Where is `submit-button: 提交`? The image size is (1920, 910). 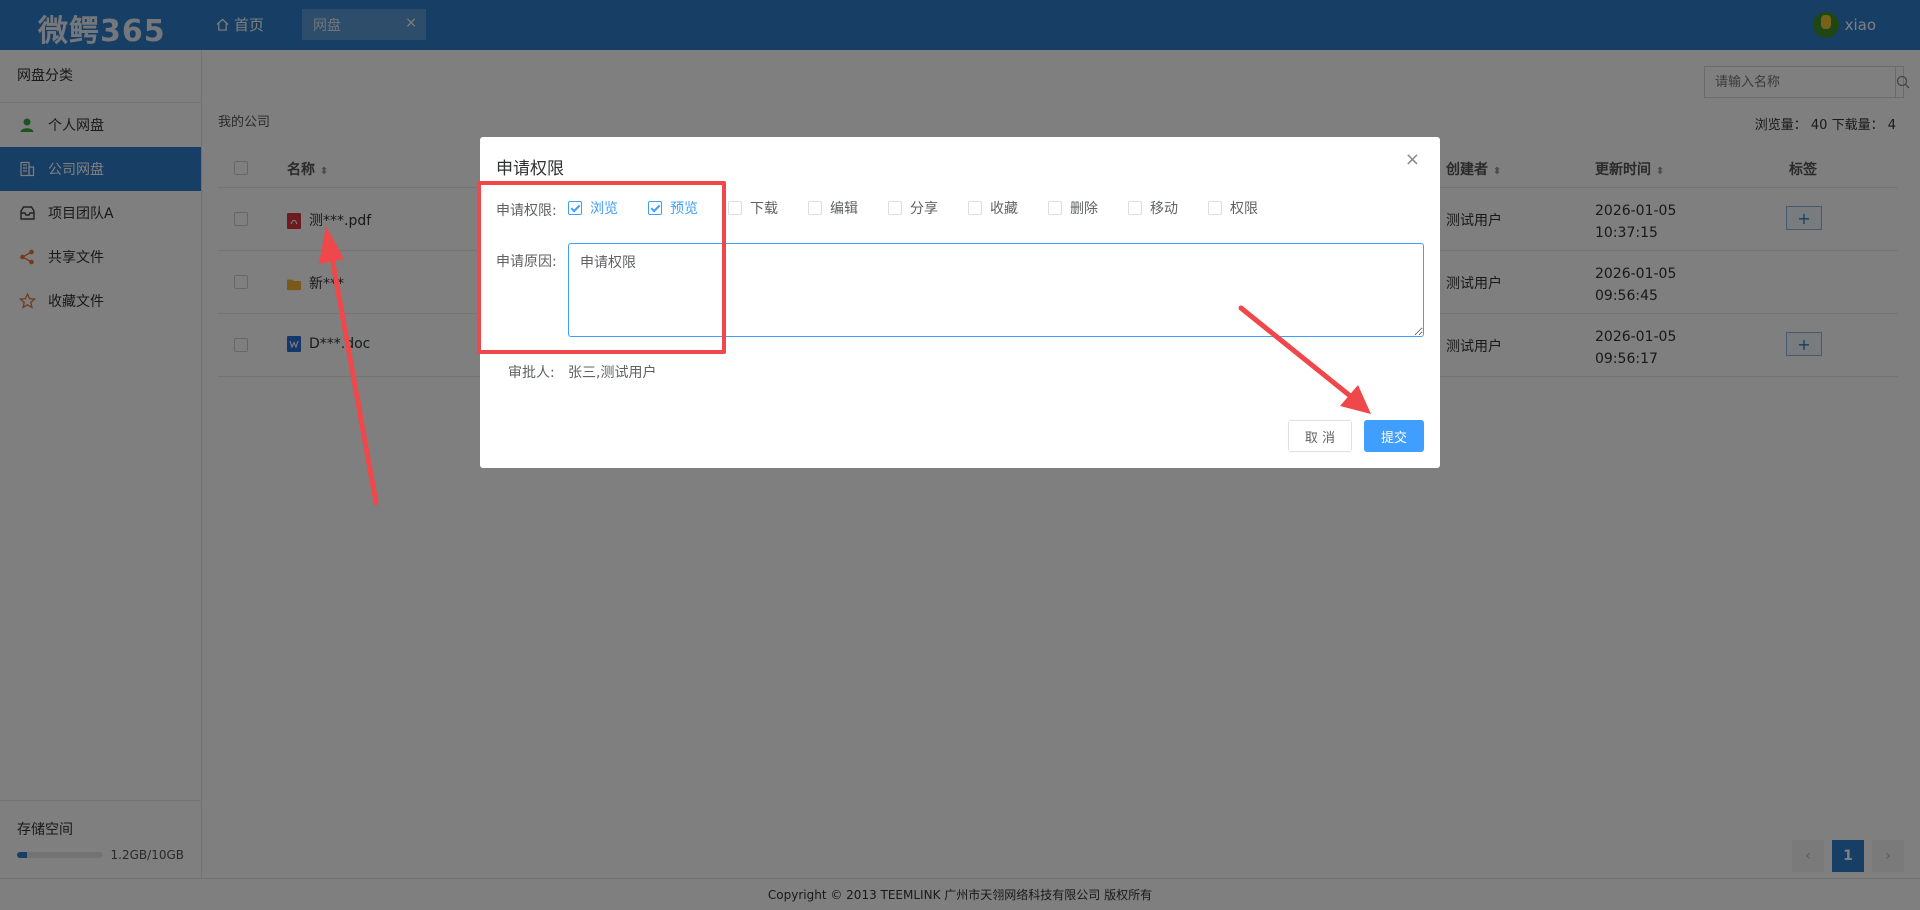 submit-button: 提交 is located at coordinates (1394, 436).